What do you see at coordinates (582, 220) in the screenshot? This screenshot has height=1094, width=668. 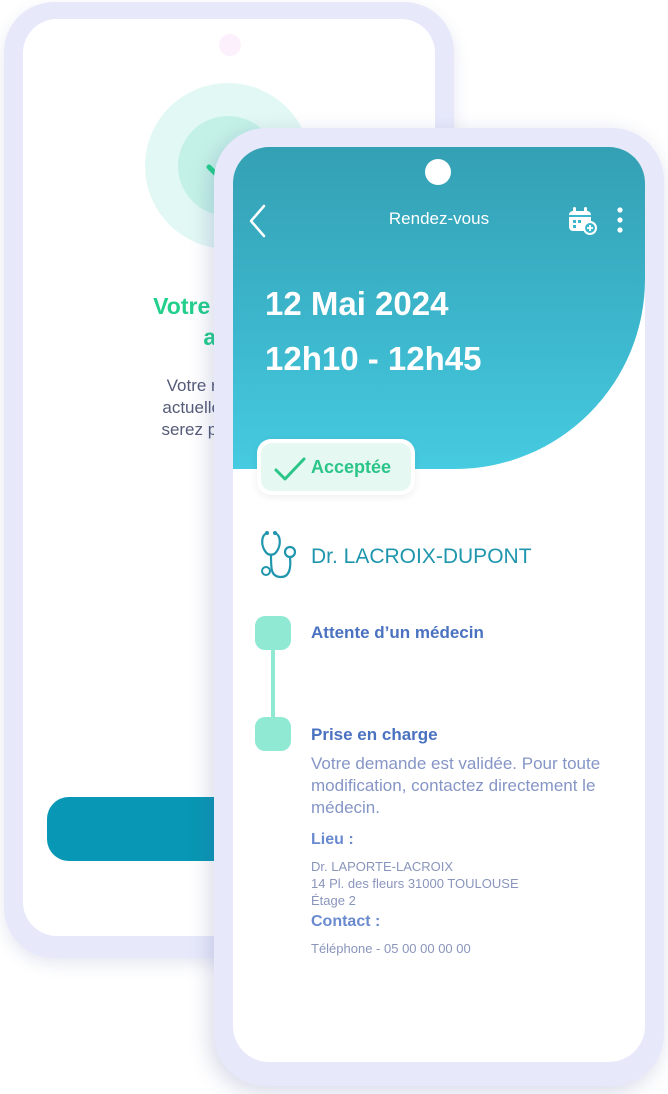 I see `calendar-add-icon` at bounding box center [582, 220].